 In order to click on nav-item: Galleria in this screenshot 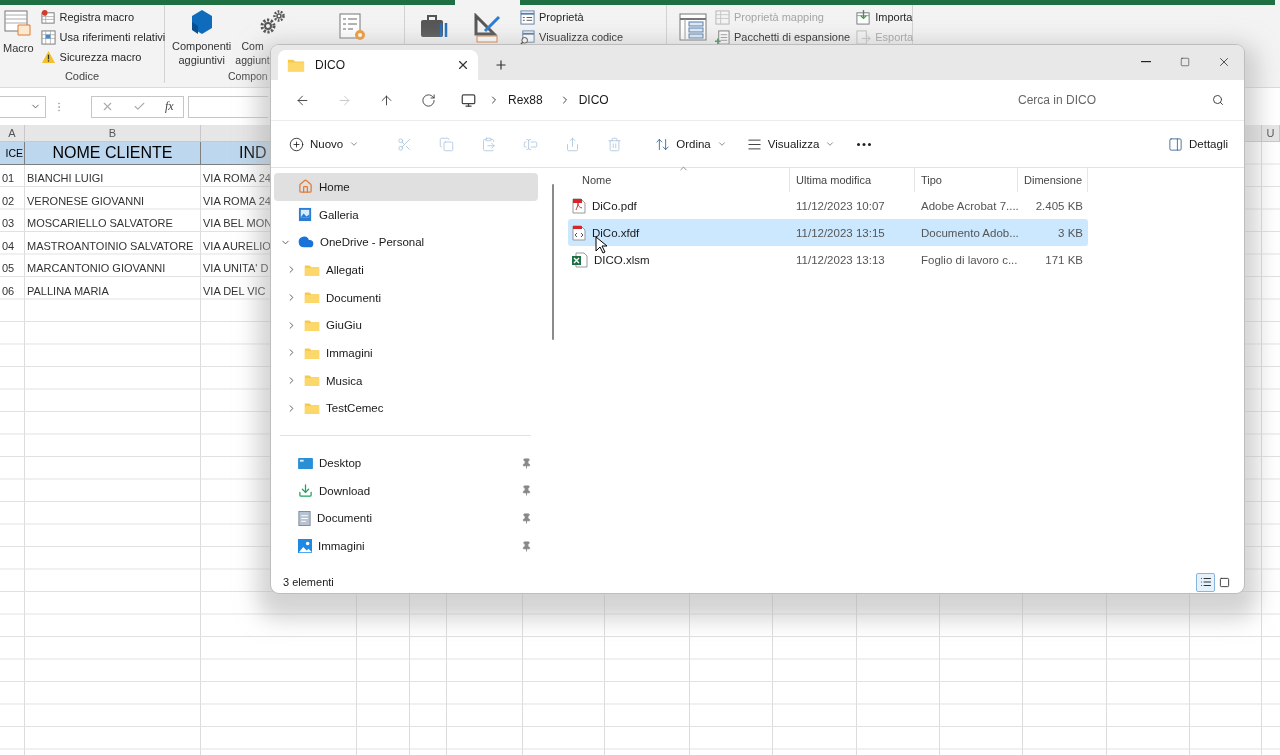, I will do `click(406, 214)`.